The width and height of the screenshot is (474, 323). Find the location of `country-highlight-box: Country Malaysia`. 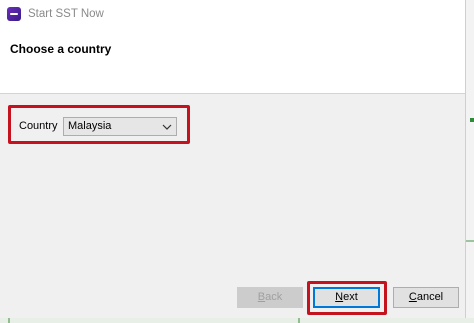

country-highlight-box: Country Malaysia is located at coordinates (99, 124).